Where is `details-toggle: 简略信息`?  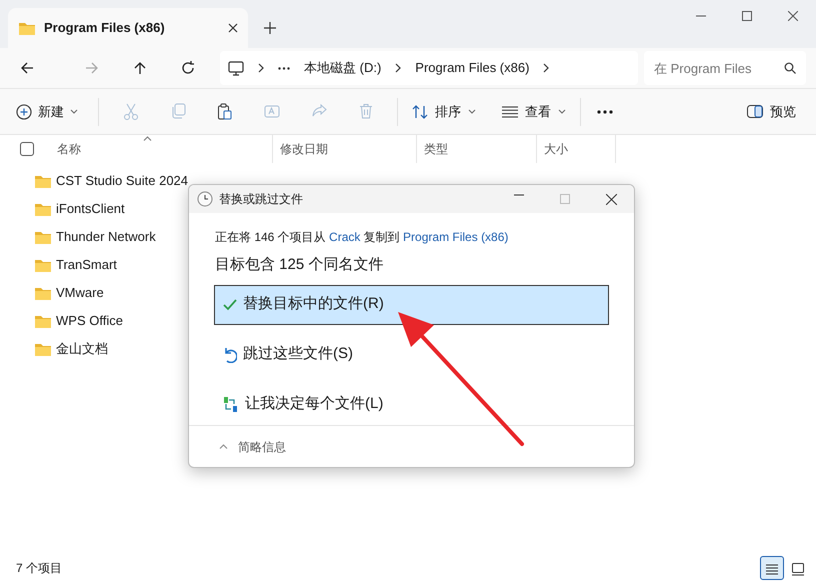 details-toggle: 简略信息 is located at coordinates (252, 447).